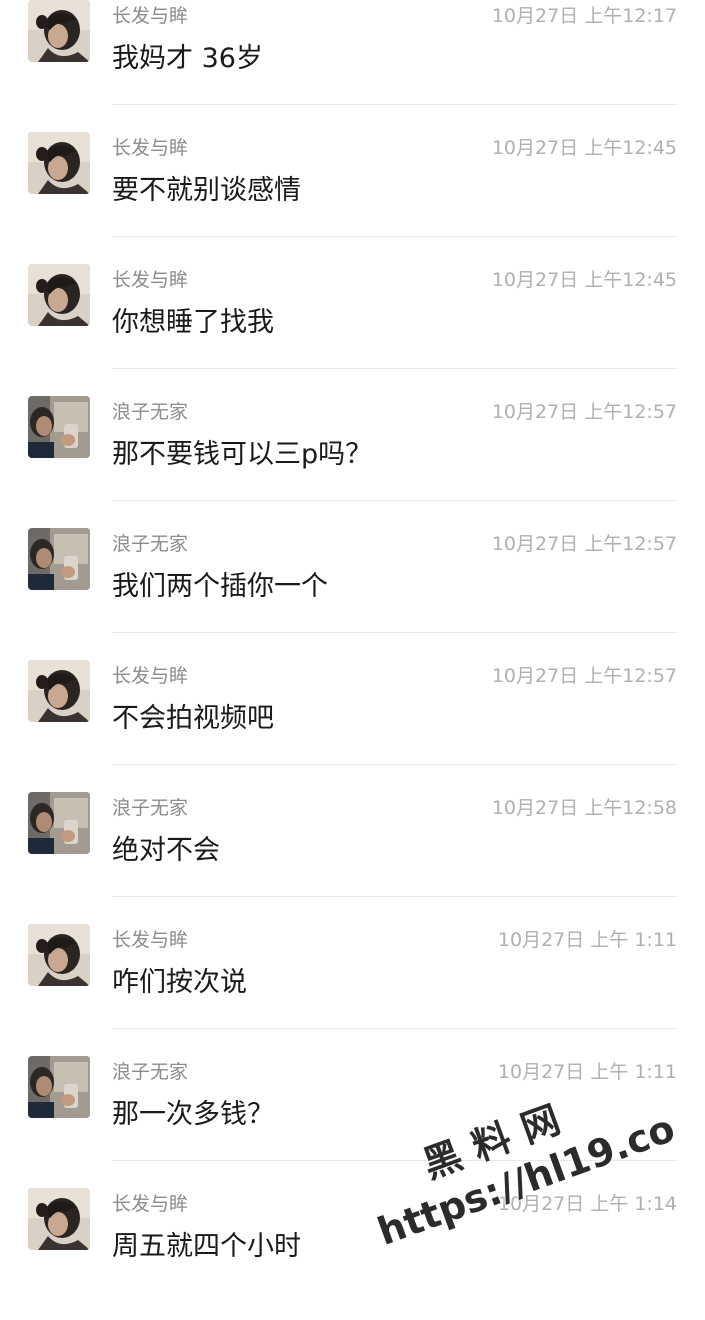 Image resolution: width=705 pixels, height=1320 pixels. What do you see at coordinates (242, 454) in the screenshot?
I see `message-text: 那不要钱可以三p吗？` at bounding box center [242, 454].